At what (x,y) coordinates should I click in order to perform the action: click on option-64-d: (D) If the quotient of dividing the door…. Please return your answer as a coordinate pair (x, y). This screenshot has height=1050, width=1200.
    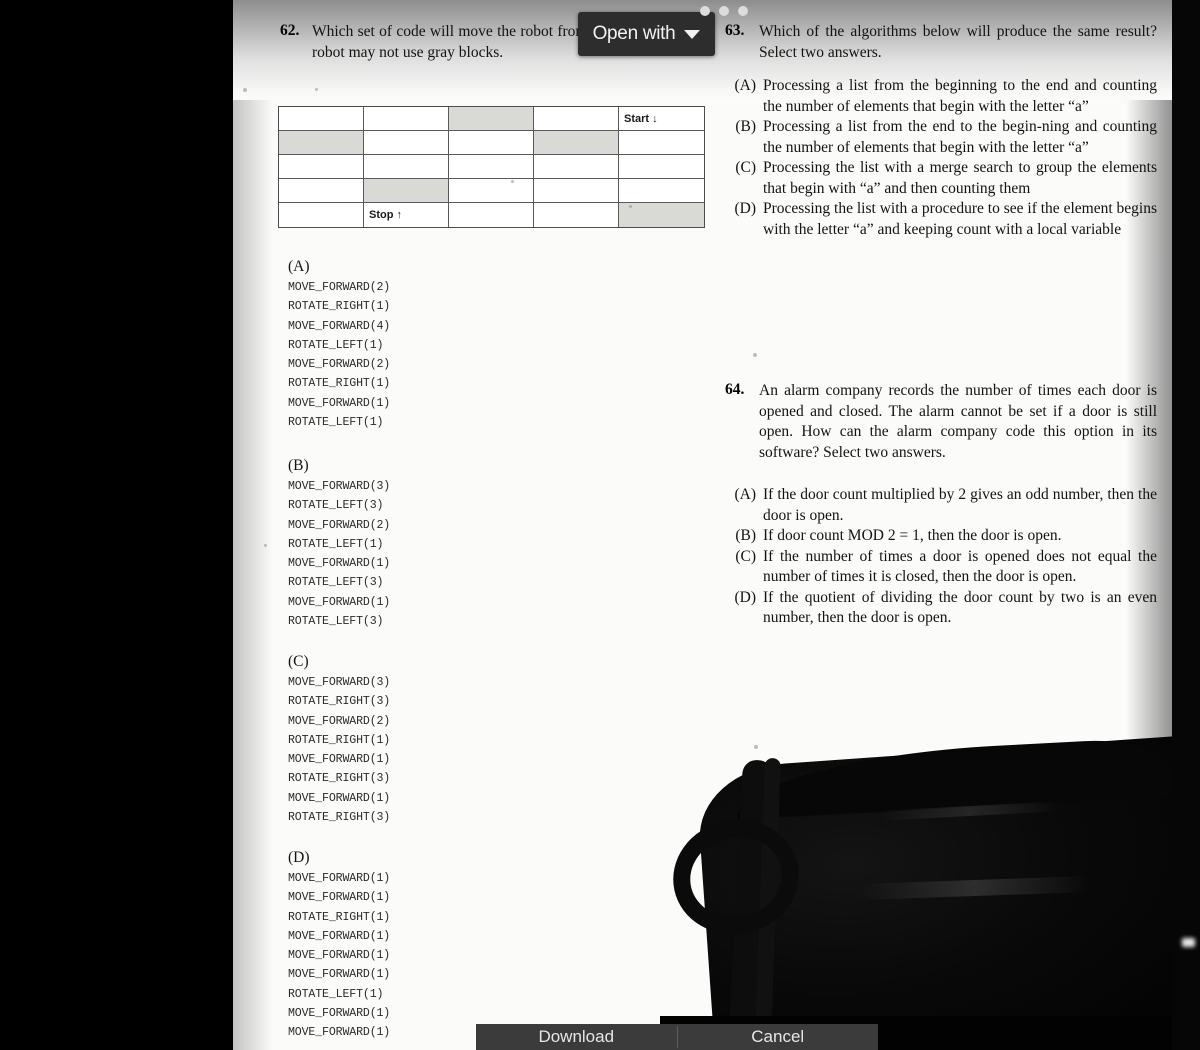
    Looking at the image, I should click on (941, 608).